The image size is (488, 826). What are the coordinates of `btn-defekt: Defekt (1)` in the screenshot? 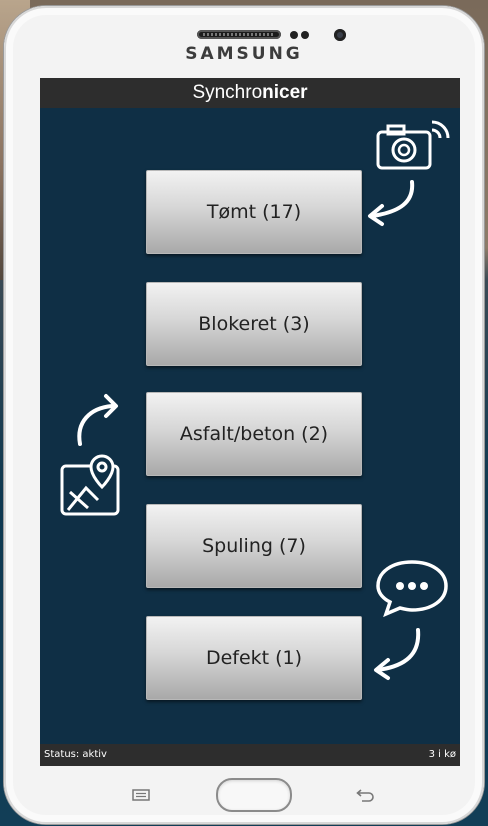 It's located at (254, 658).